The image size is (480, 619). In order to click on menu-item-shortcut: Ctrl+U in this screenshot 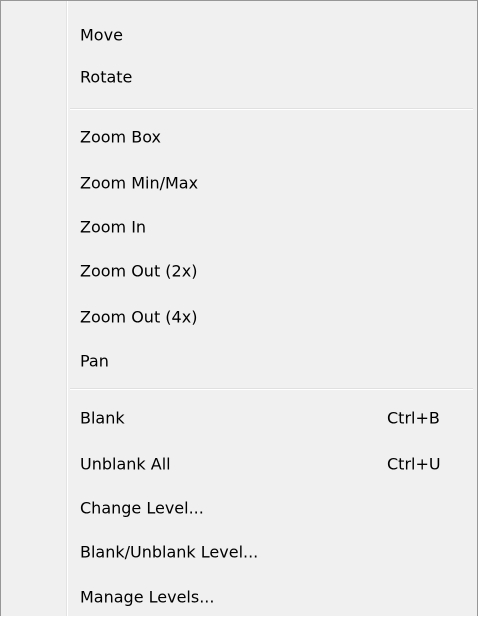, I will do `click(414, 464)`.